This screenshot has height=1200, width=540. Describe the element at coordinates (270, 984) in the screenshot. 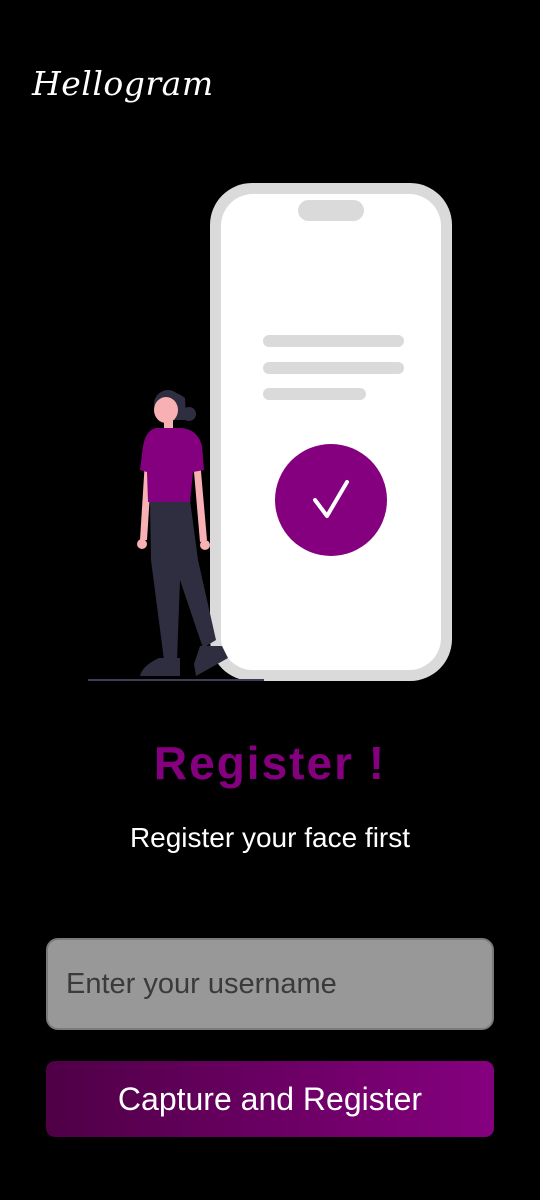

I see `username-input` at that location.